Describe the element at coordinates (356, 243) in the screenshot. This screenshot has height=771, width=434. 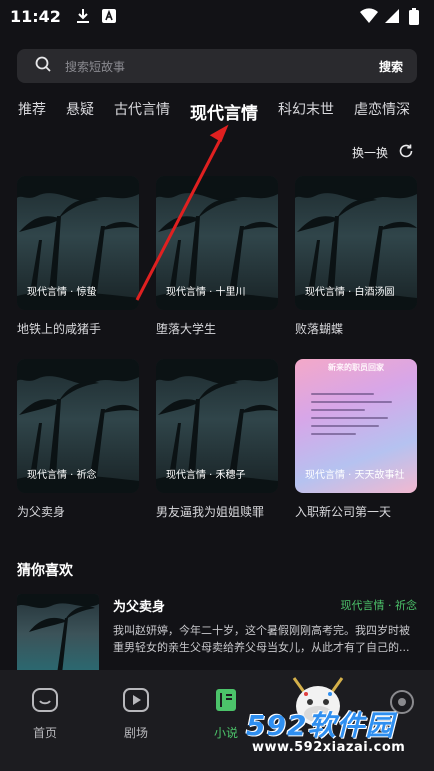
I see `story-cover: 现代言情 · 白酒汤圆` at that location.